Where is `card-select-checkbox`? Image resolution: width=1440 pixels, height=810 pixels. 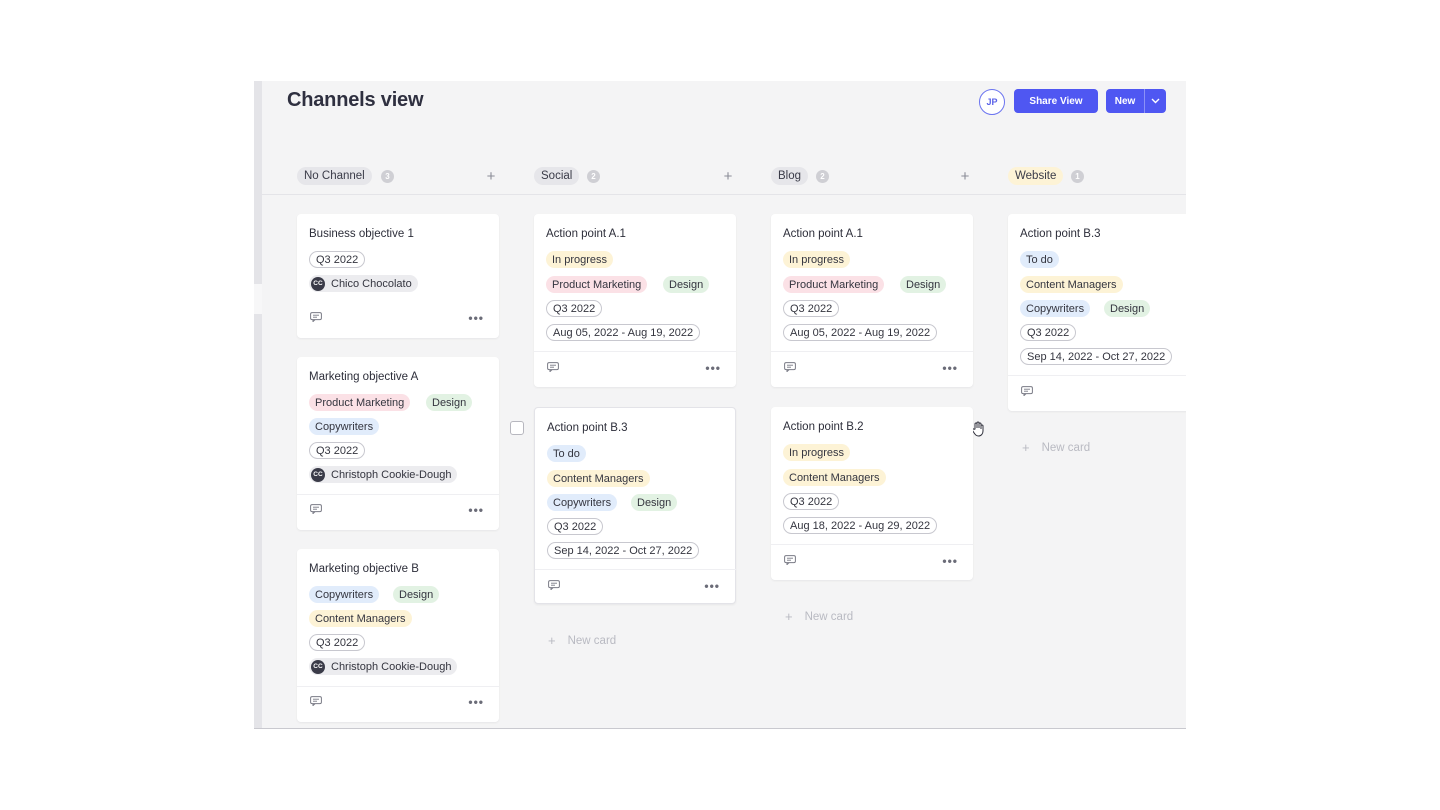
card-select-checkbox is located at coordinates (517, 428).